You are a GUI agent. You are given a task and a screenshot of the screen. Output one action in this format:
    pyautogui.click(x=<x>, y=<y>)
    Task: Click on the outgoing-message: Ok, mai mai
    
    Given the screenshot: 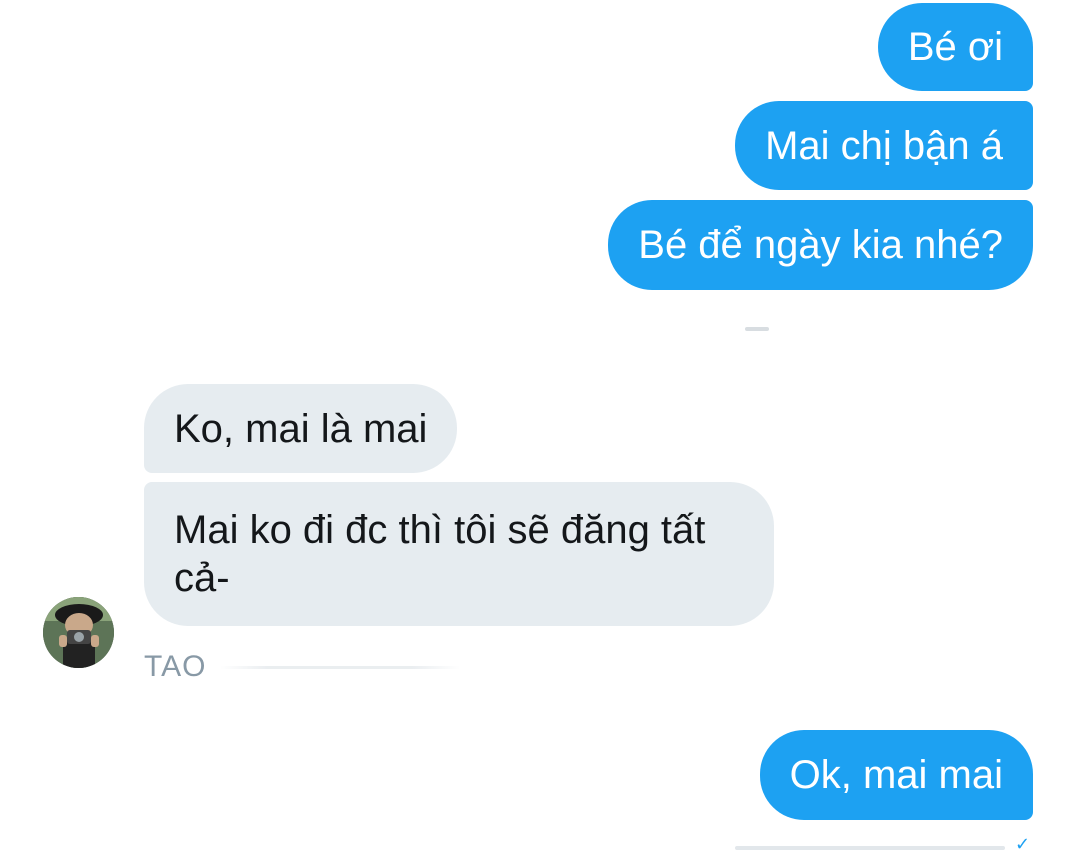 What is the action you would take?
    pyautogui.click(x=896, y=775)
    